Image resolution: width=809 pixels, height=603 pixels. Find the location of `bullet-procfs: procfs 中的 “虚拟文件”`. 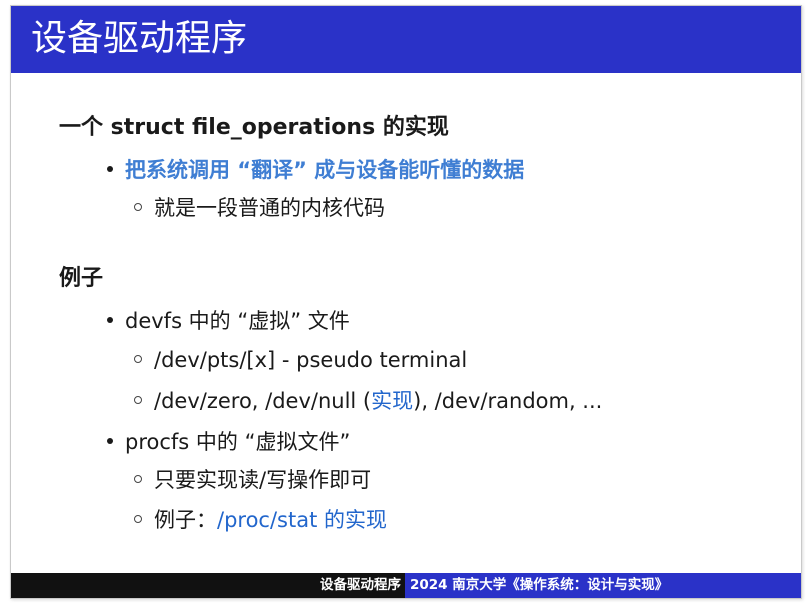

bullet-procfs: procfs 中的 “虚拟文件” is located at coordinates (228, 442).